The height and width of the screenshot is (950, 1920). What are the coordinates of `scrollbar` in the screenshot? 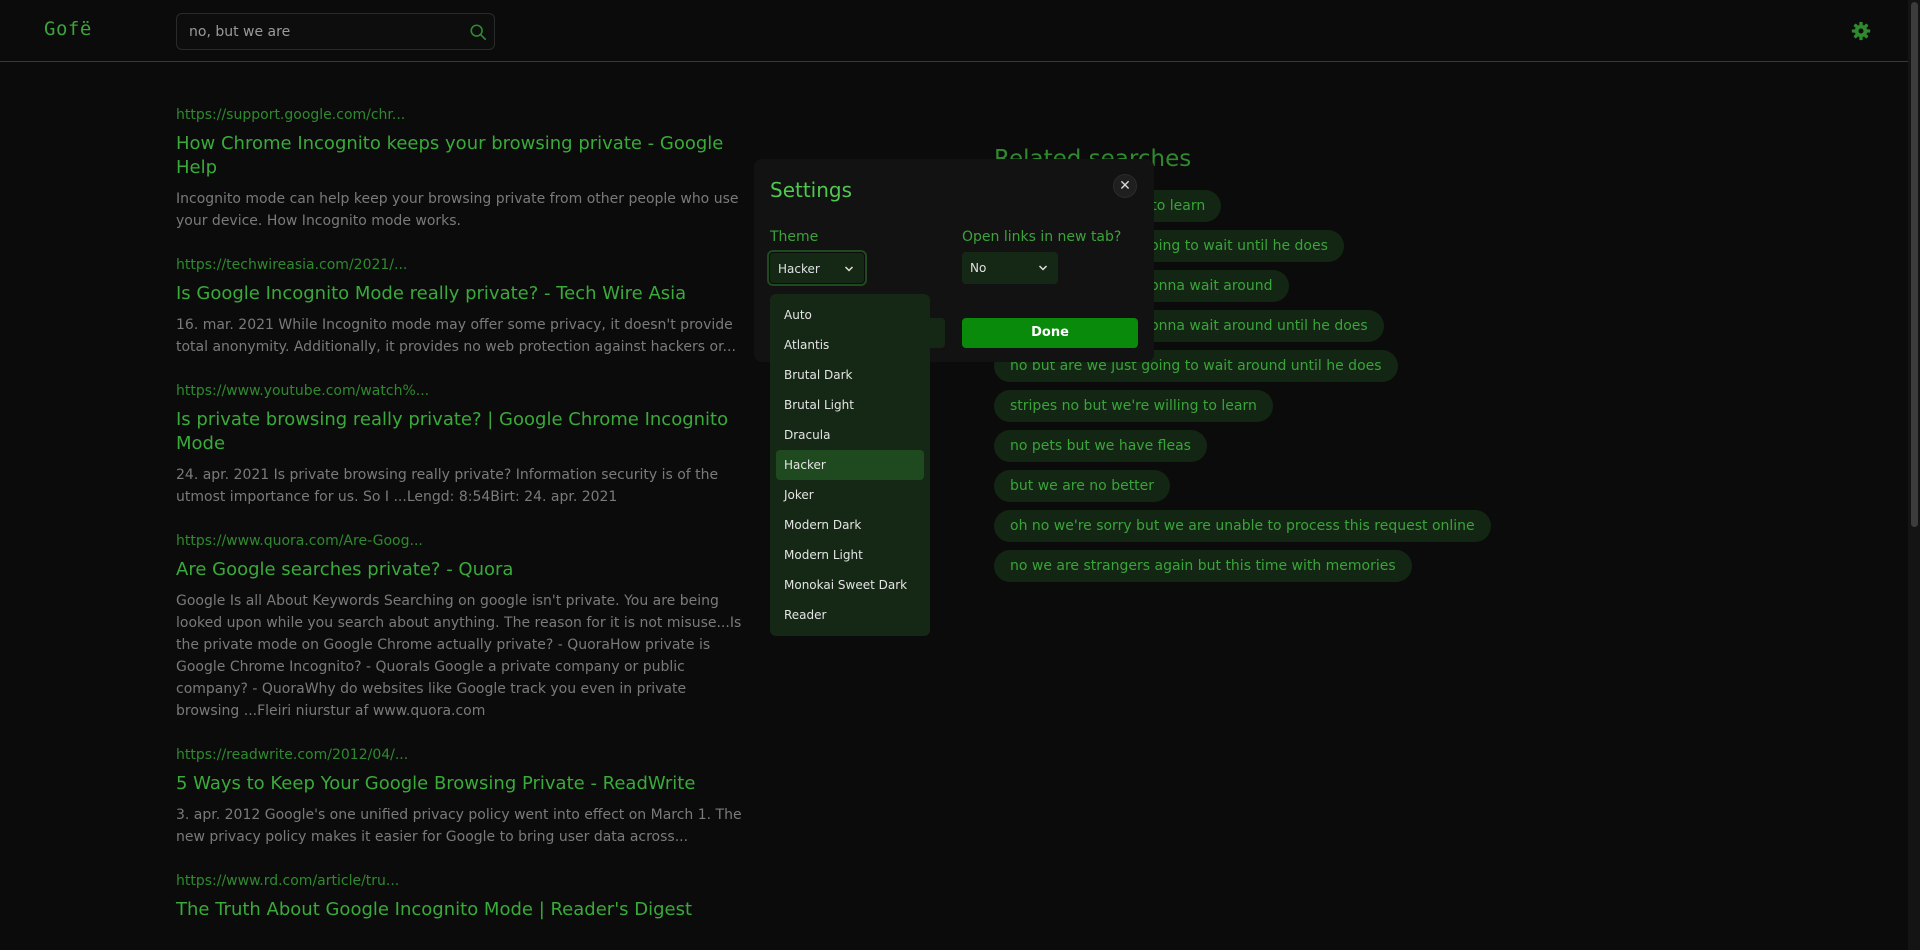 It's located at (1914, 475).